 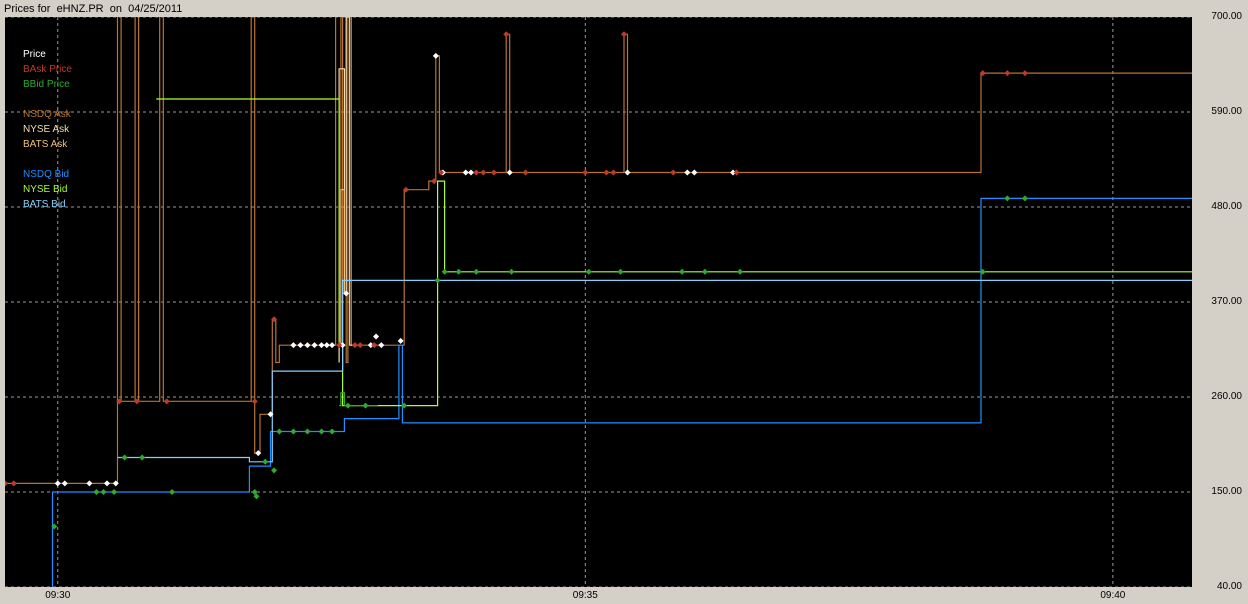 I want to click on legend-item: BATS Bid, so click(x=44, y=204).